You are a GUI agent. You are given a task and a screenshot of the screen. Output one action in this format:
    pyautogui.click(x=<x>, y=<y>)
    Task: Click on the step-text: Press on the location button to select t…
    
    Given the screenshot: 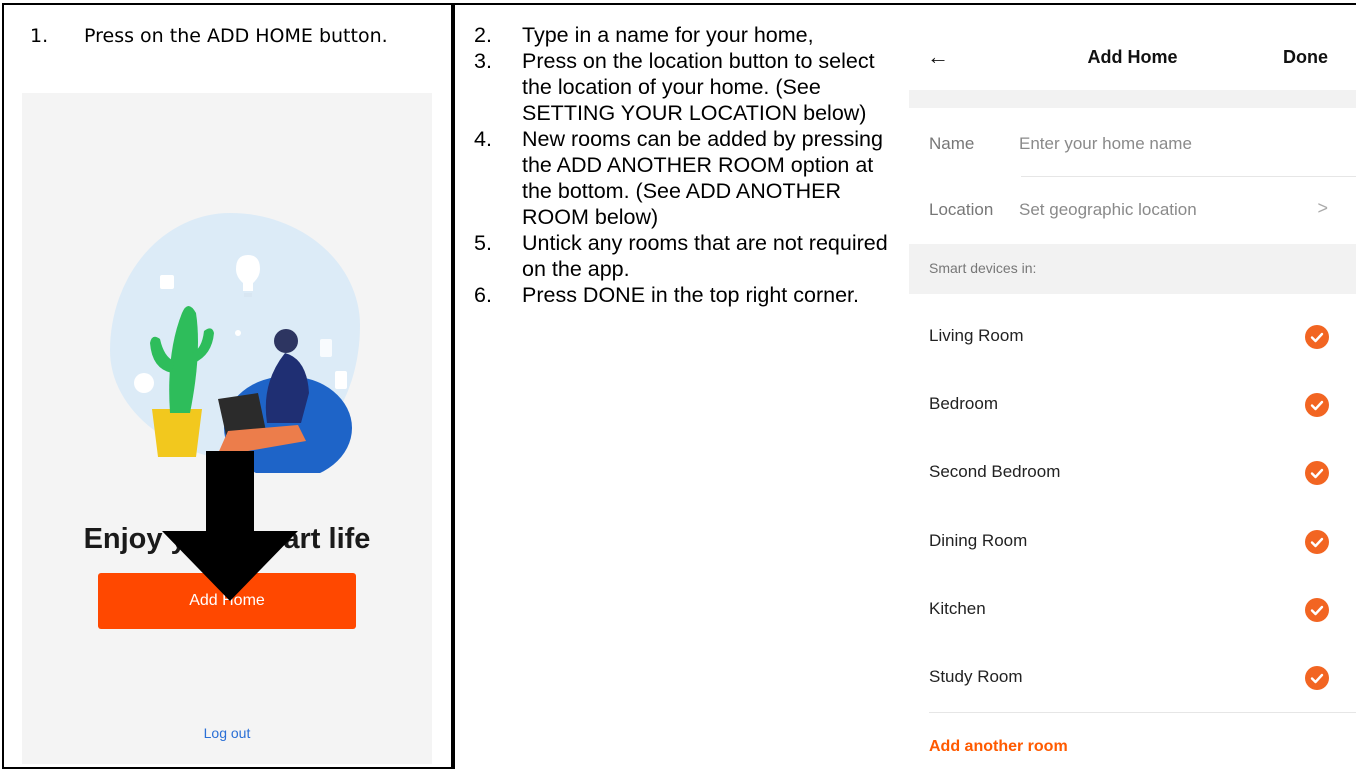 What is the action you would take?
    pyautogui.click(x=698, y=87)
    